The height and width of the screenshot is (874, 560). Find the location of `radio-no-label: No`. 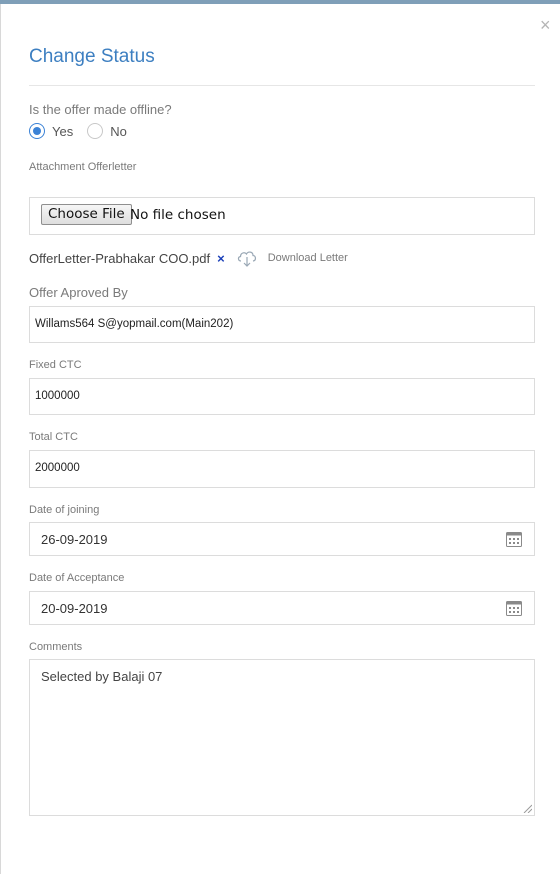

radio-no-label: No is located at coordinates (118, 131).